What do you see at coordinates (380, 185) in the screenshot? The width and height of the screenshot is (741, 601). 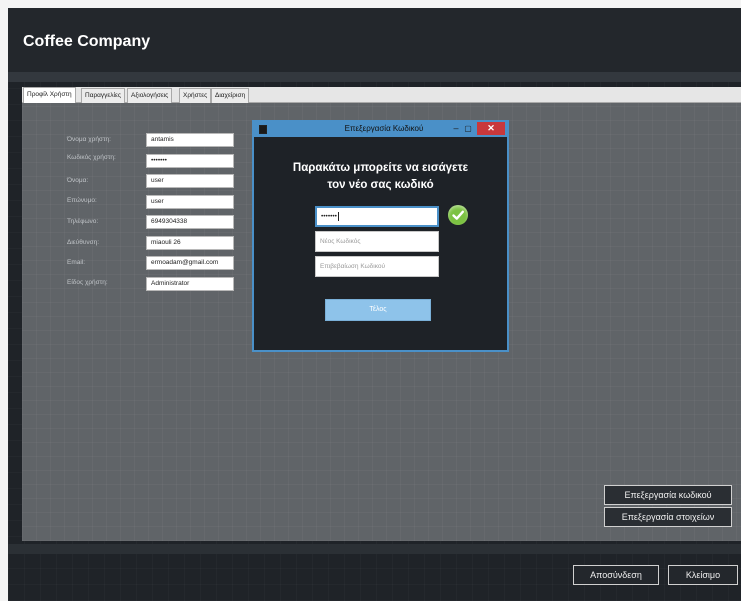 I see `dialog-heading-line-2: τον νέο σας κωδικό` at bounding box center [380, 185].